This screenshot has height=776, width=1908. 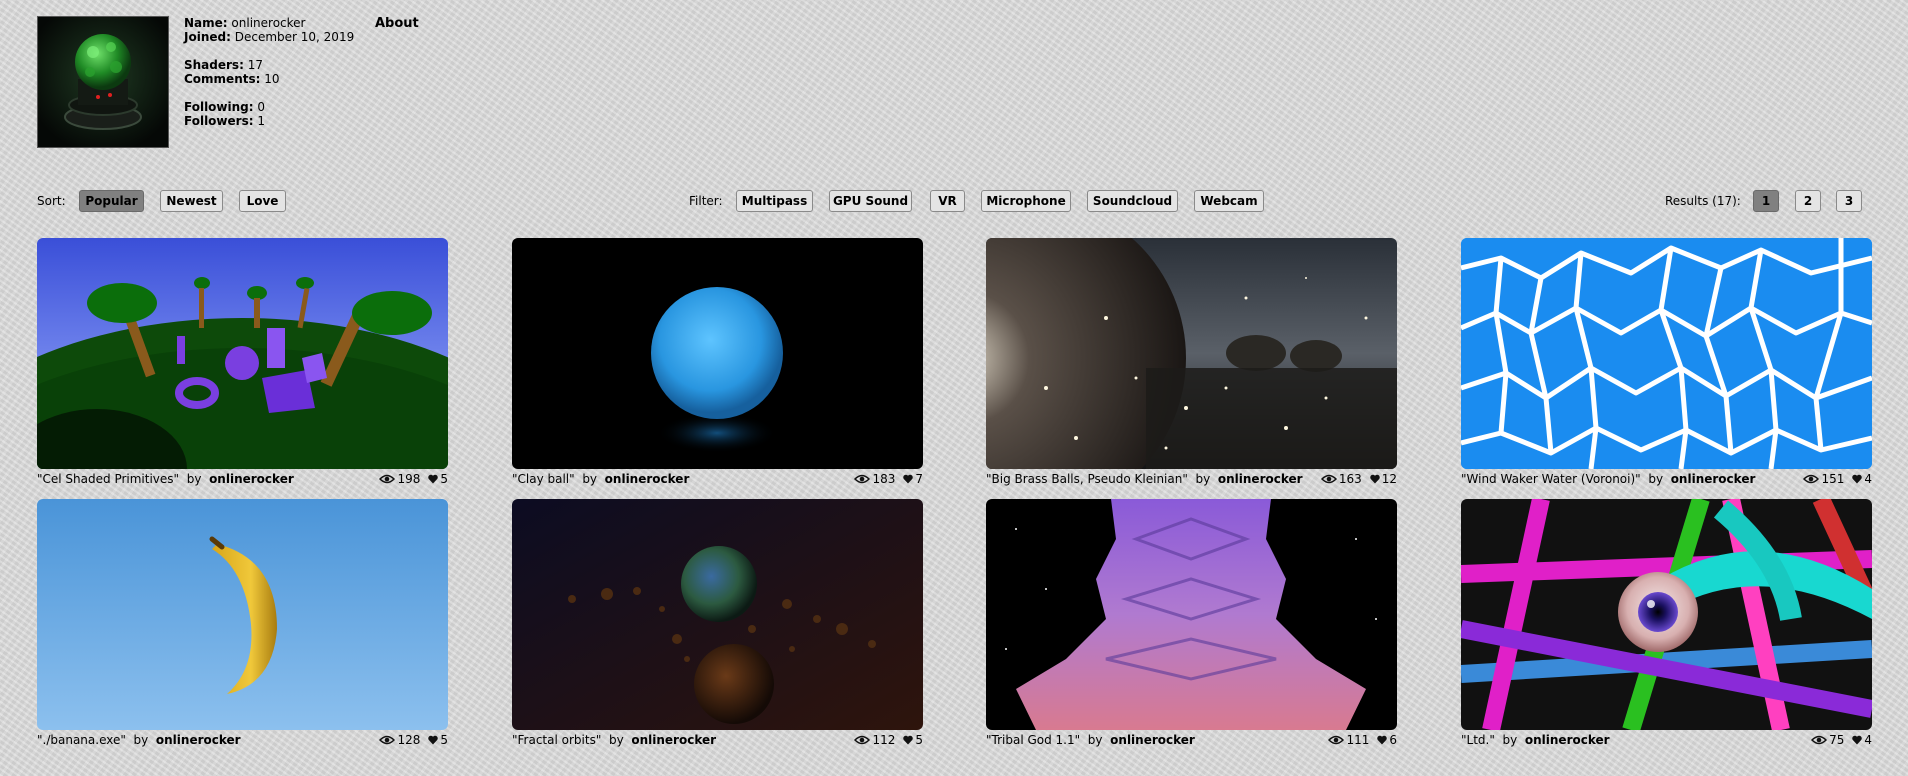 I want to click on profile-comments-count: 10, so click(x=272, y=79).